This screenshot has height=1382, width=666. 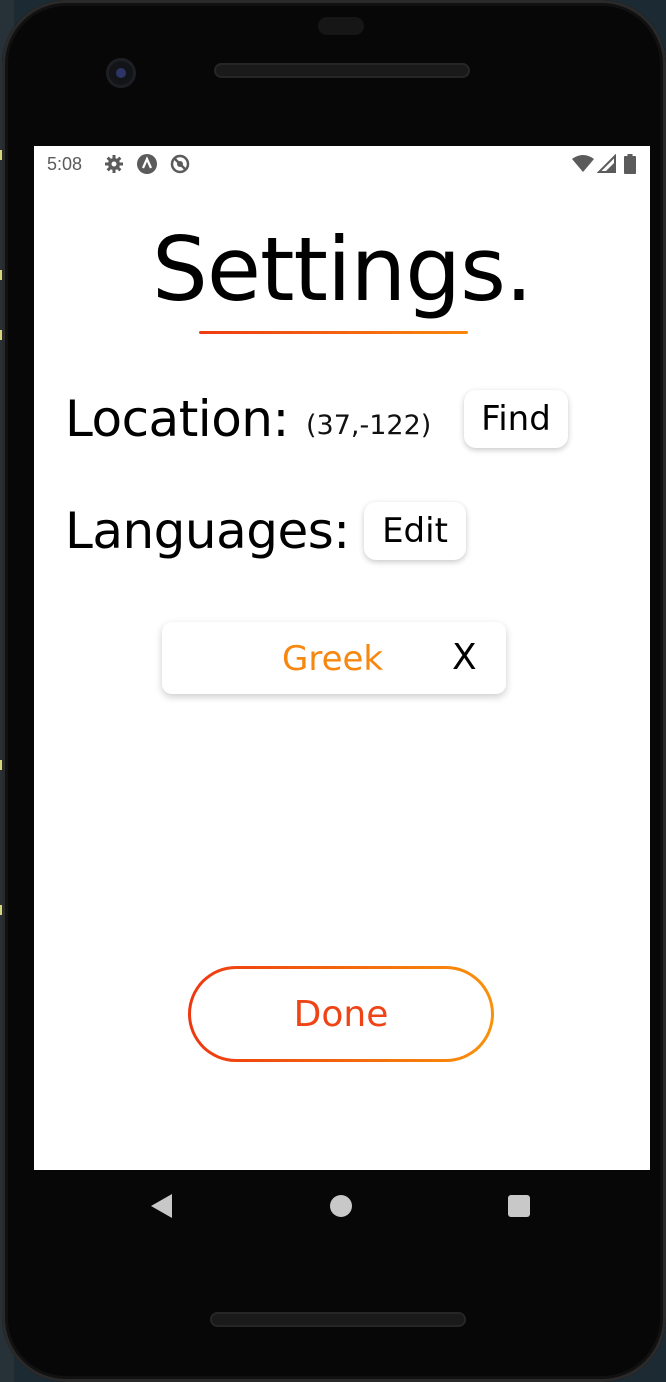 I want to click on phone-notch, so click(x=341, y=26).